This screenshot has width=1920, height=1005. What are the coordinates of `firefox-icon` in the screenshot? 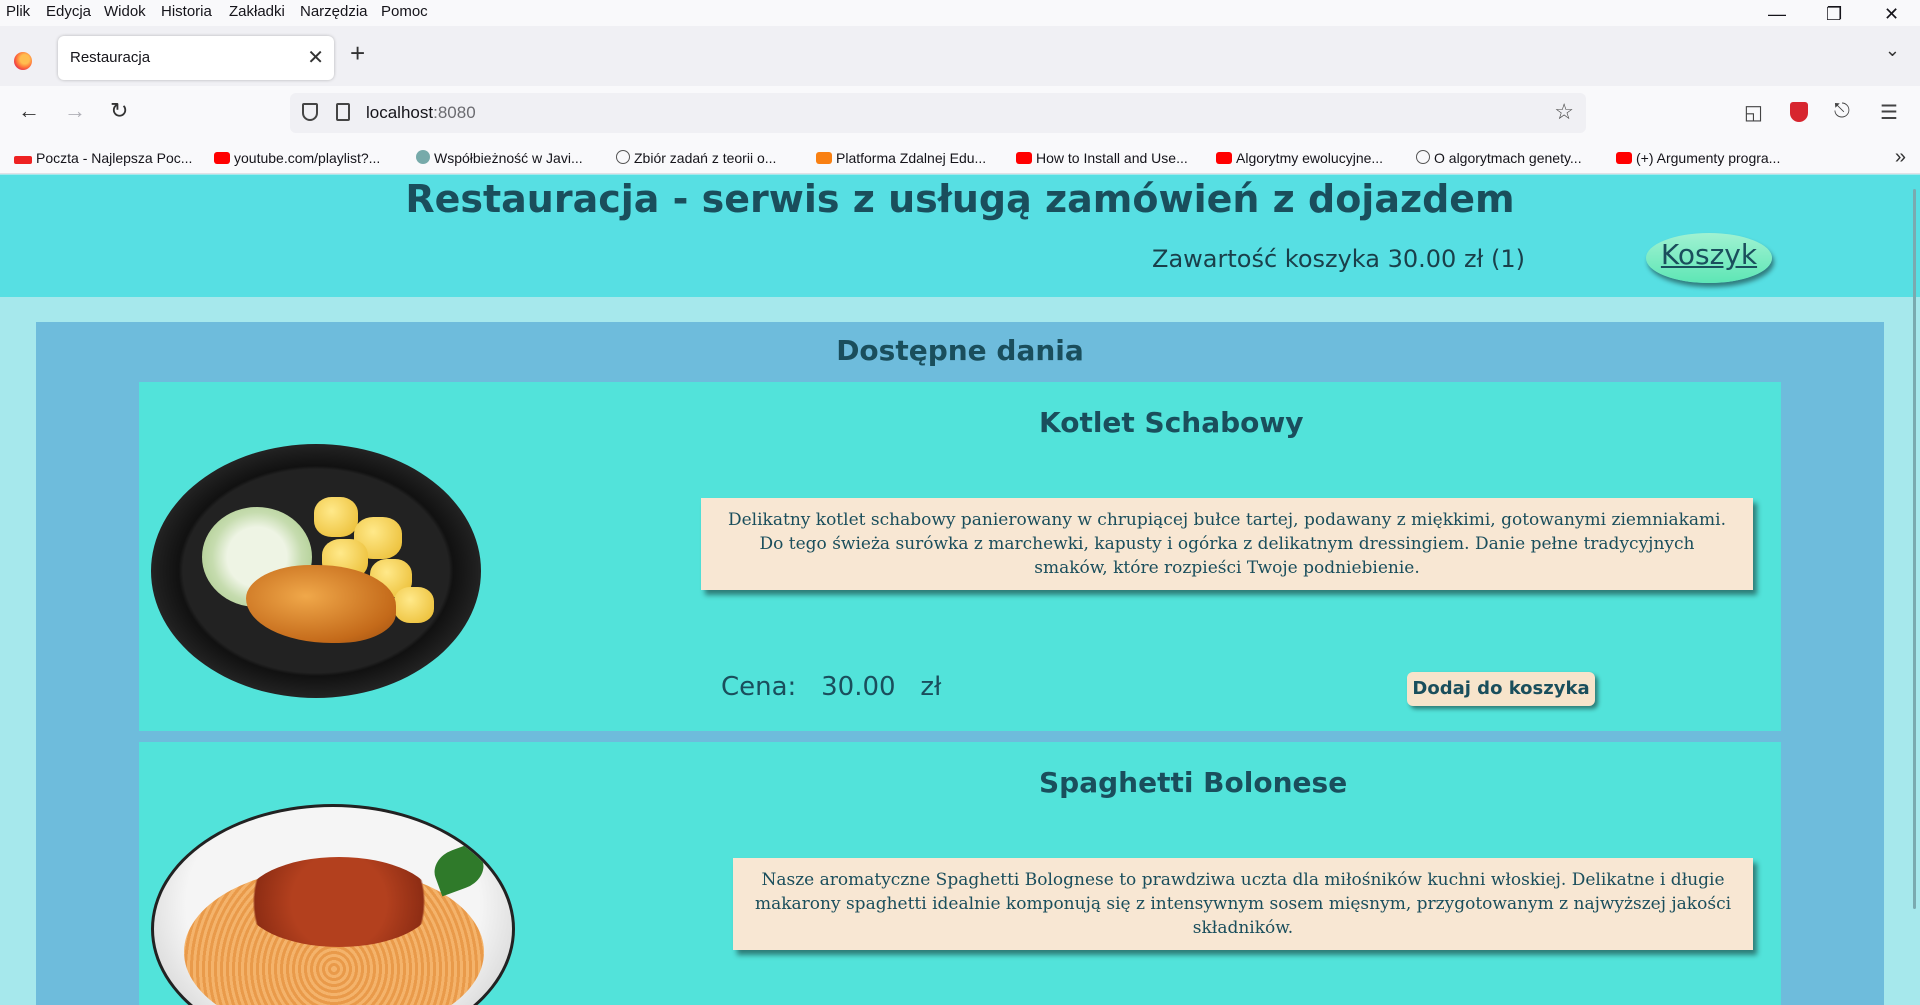 It's located at (23, 61).